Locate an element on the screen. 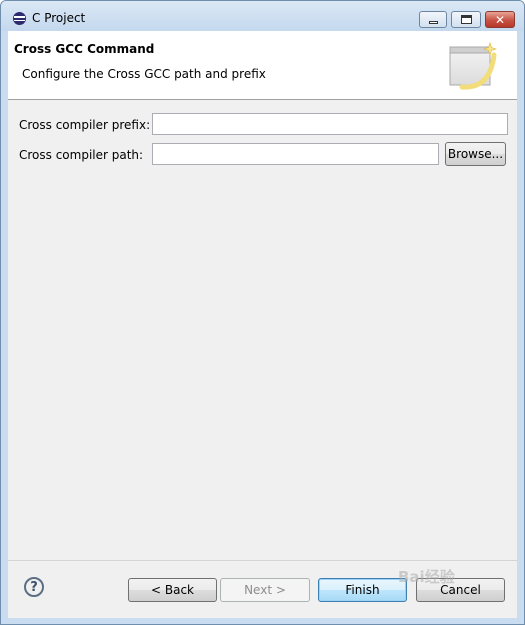 The width and height of the screenshot is (525, 625). minimize-button is located at coordinates (433, 19).